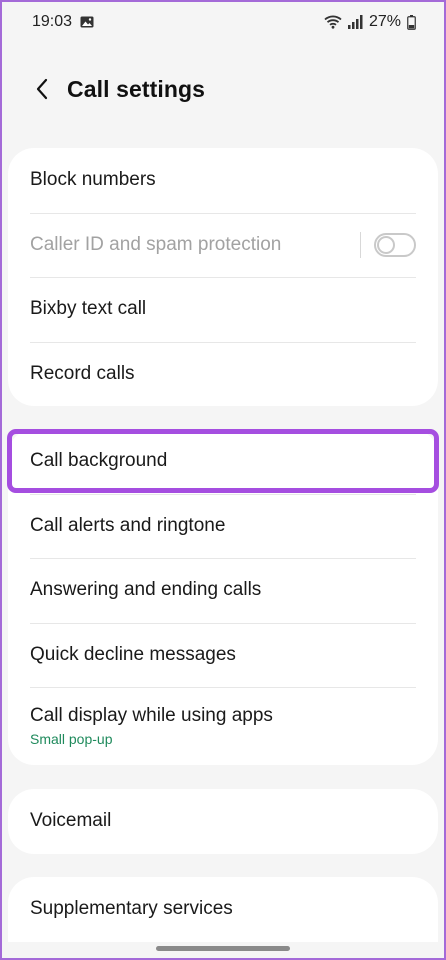 The width and height of the screenshot is (446, 960). What do you see at coordinates (223, 374) in the screenshot?
I see `setting-record-calls: Record calls` at bounding box center [223, 374].